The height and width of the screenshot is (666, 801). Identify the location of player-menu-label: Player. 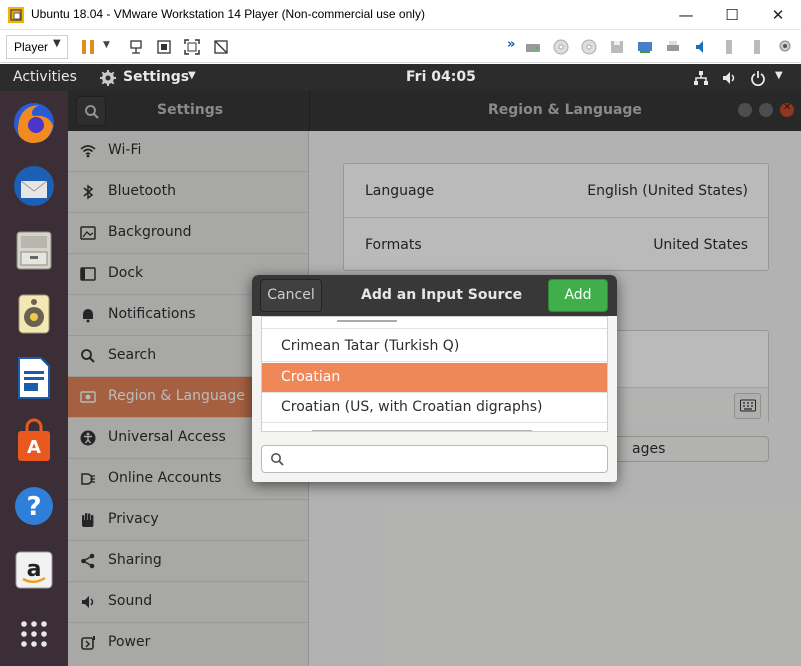
(31, 47).